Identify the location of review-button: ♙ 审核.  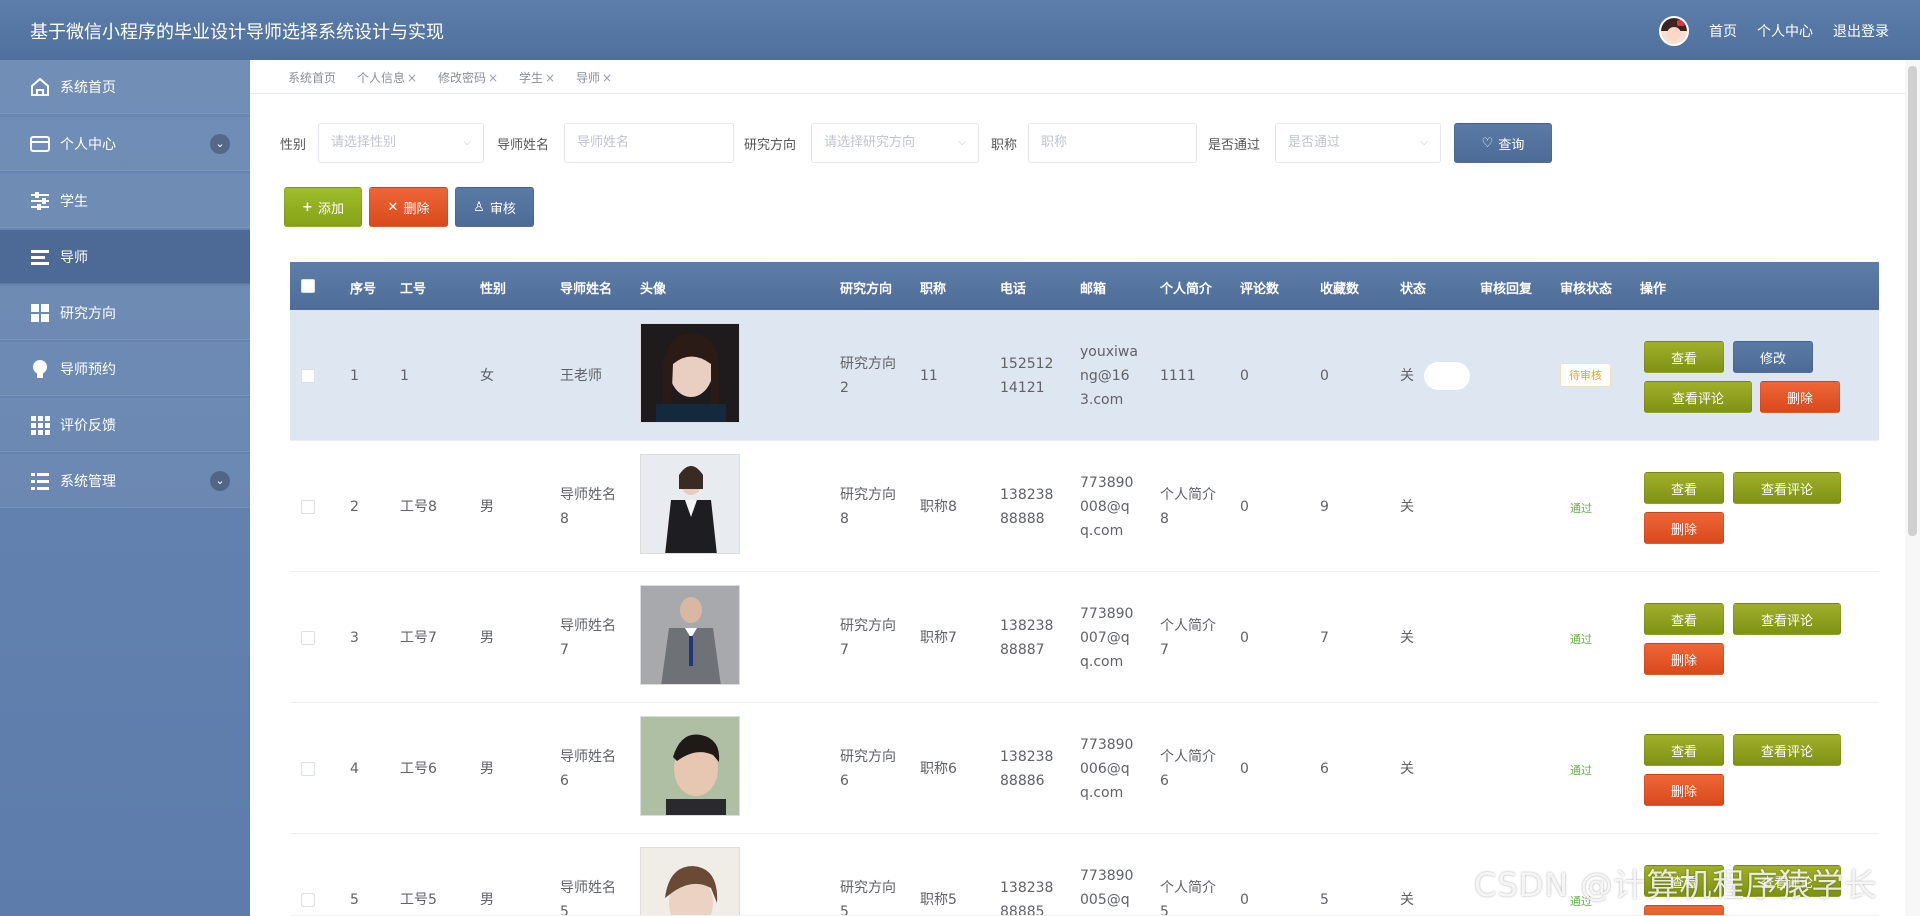
(494, 207).